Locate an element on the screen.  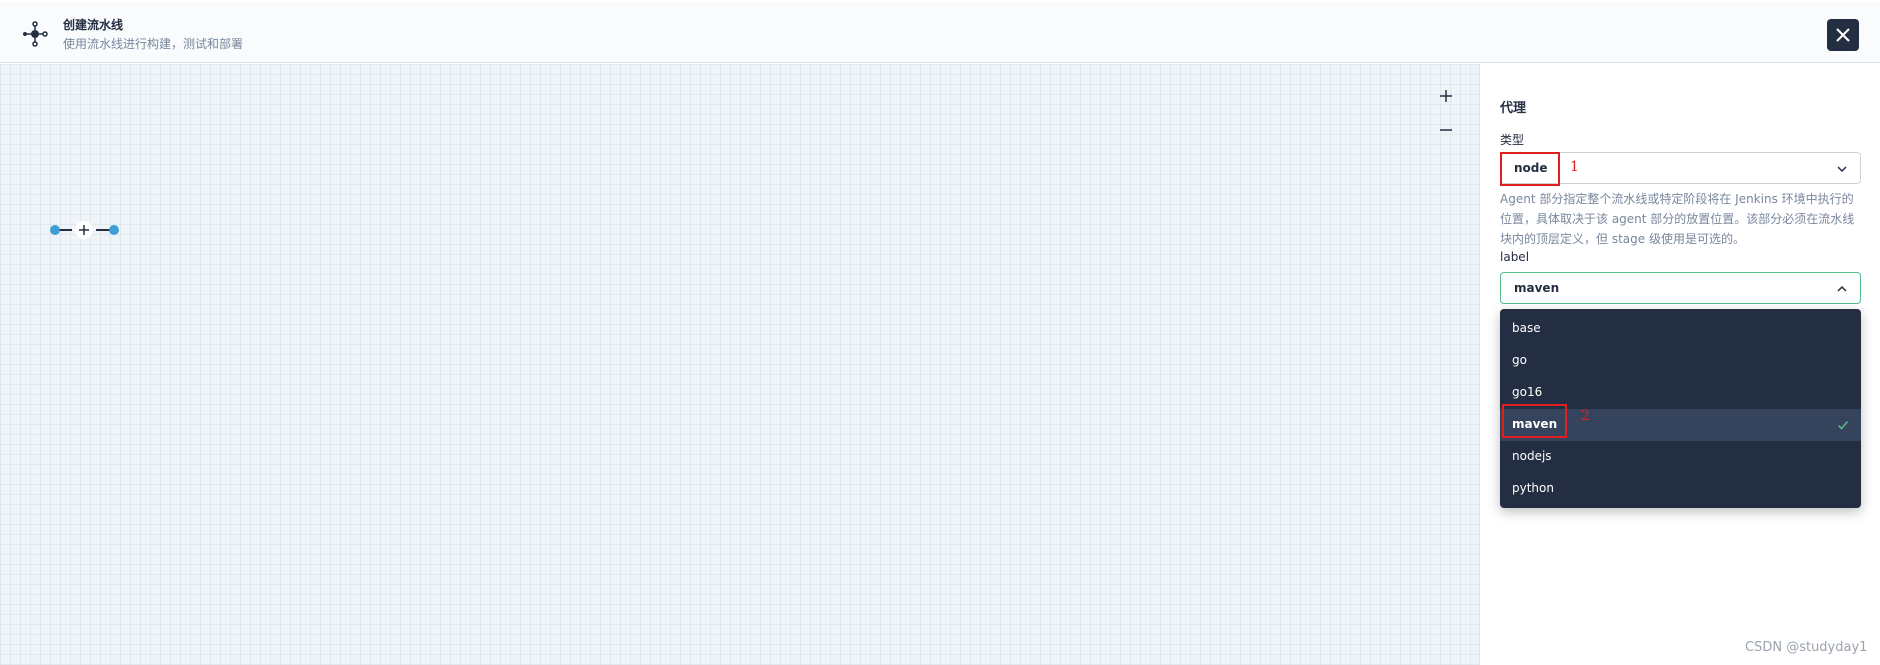
dropdown-option-base: base is located at coordinates (1680, 329).